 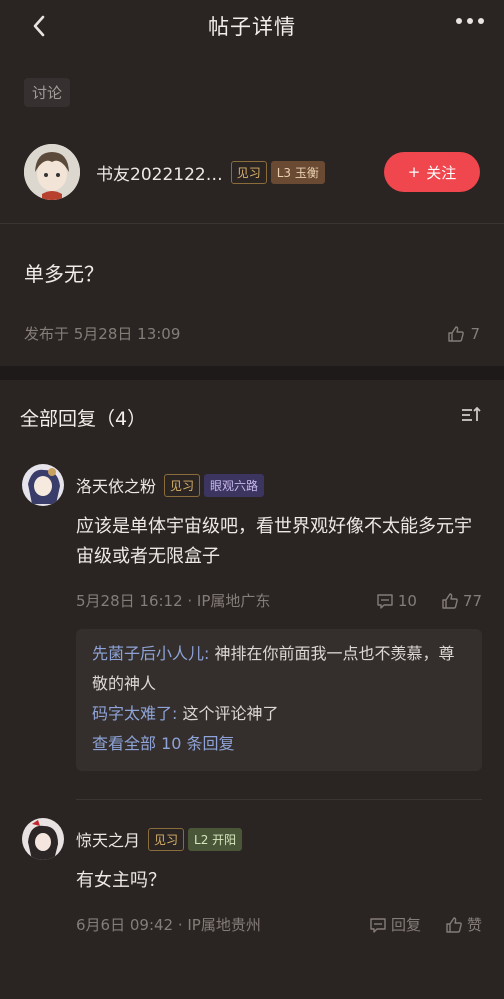 I want to click on sub-reply: 先菌子后小人儿: 神排在你前面我一点也不羡慕，尊敬的神人, so click(x=279, y=669).